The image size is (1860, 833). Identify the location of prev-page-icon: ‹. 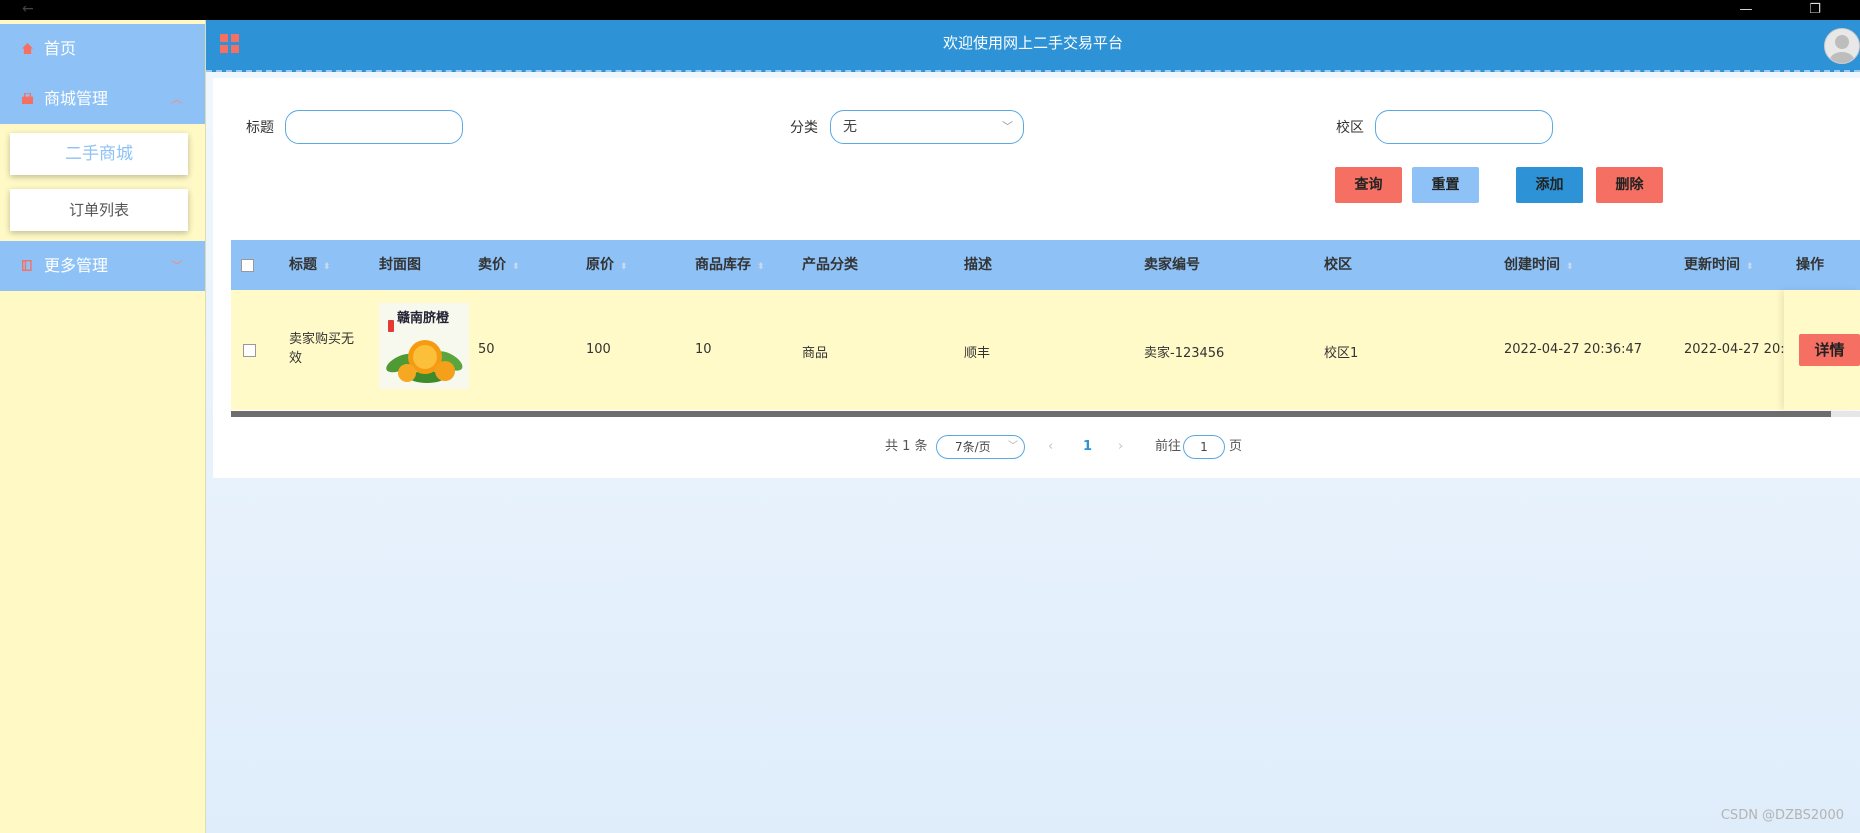
(1050, 447).